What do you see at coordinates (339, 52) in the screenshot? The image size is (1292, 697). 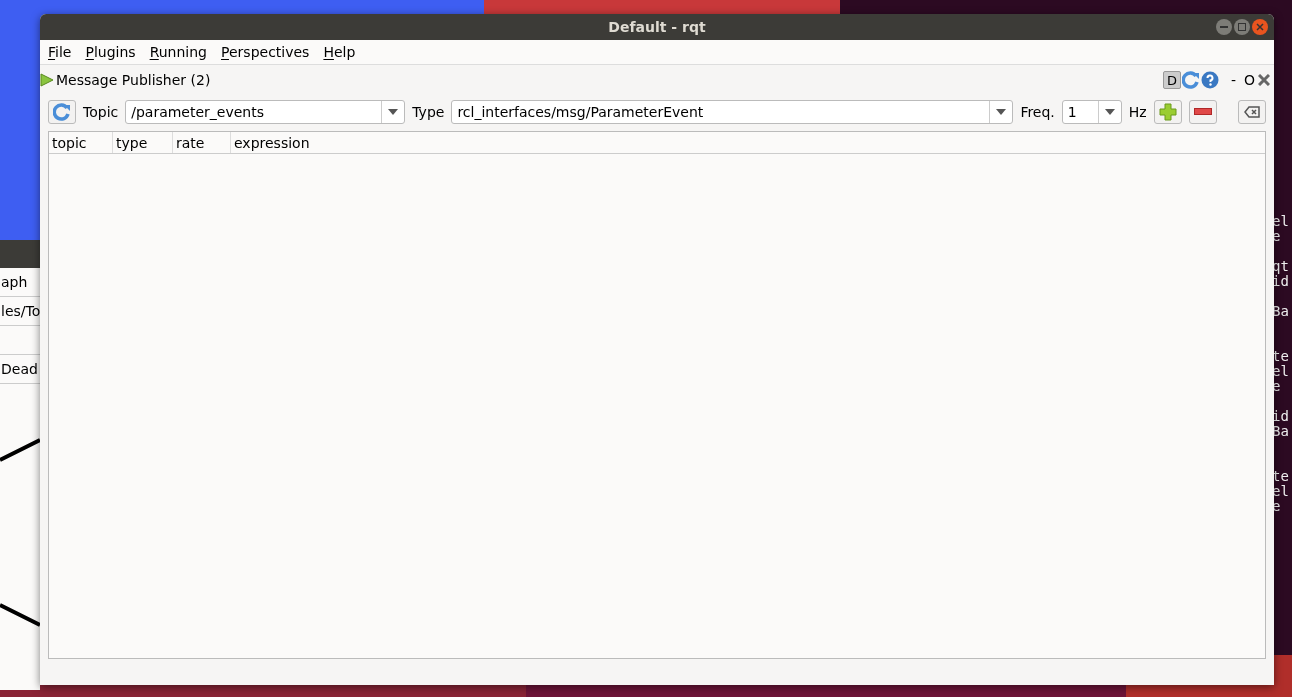 I see `menu-item: Help` at bounding box center [339, 52].